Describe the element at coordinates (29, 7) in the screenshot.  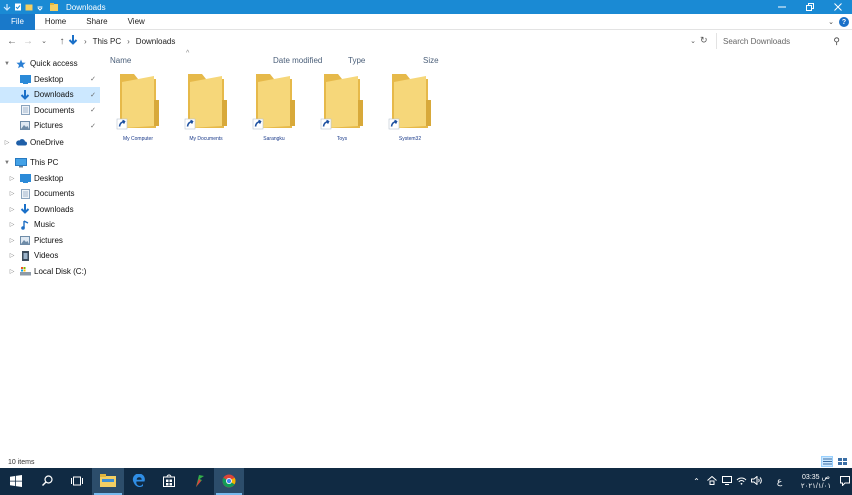
I see `new-folder-icon` at that location.